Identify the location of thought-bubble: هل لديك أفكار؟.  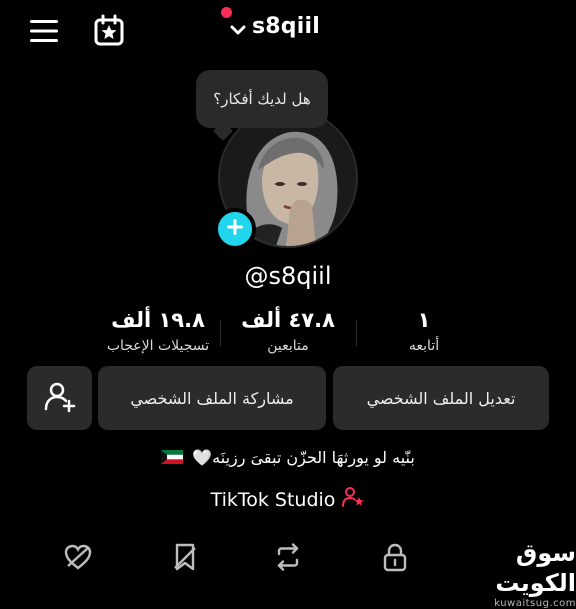
(262, 99).